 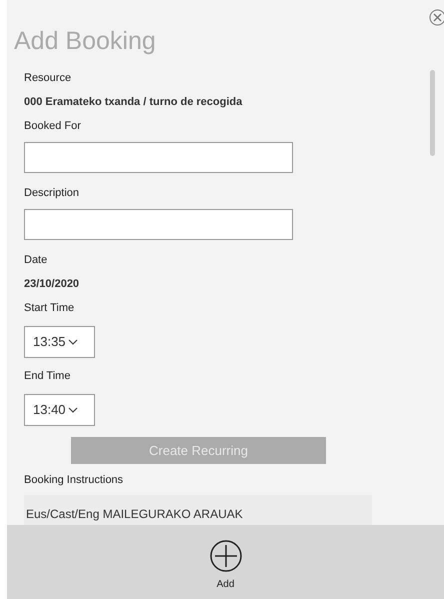 I want to click on instructions-text: Eus/Cast/Eng MAILEGURAKO ARAUAK, so click(x=135, y=514).